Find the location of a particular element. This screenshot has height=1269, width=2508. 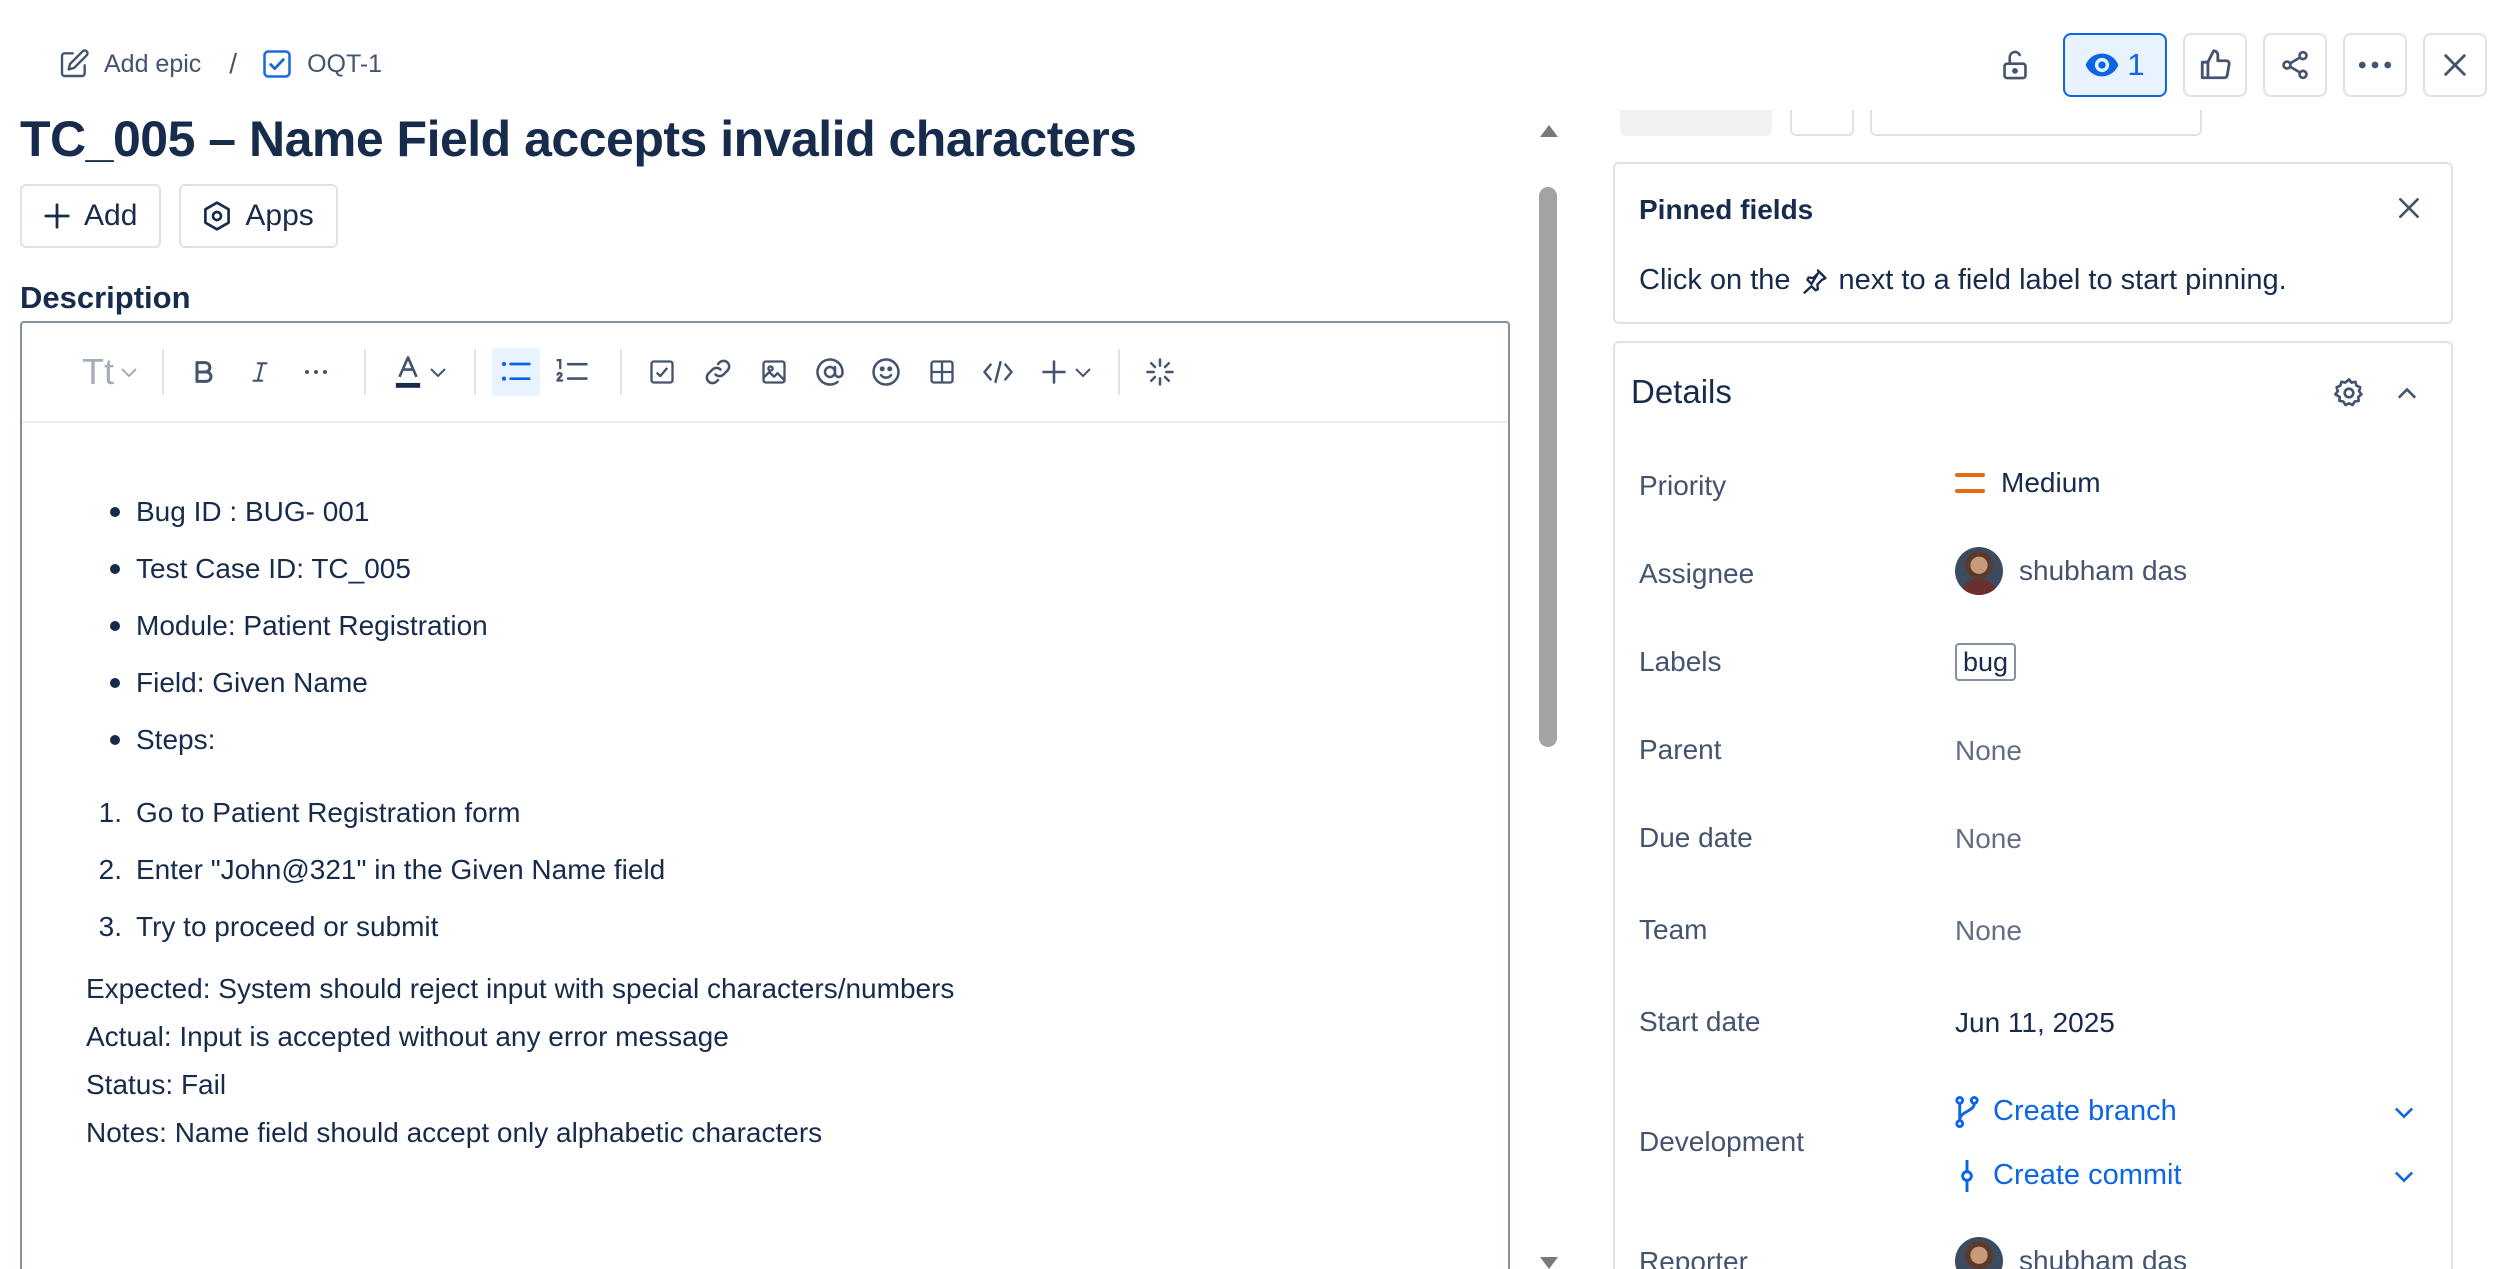

at-sign-icon is located at coordinates (830, 372).